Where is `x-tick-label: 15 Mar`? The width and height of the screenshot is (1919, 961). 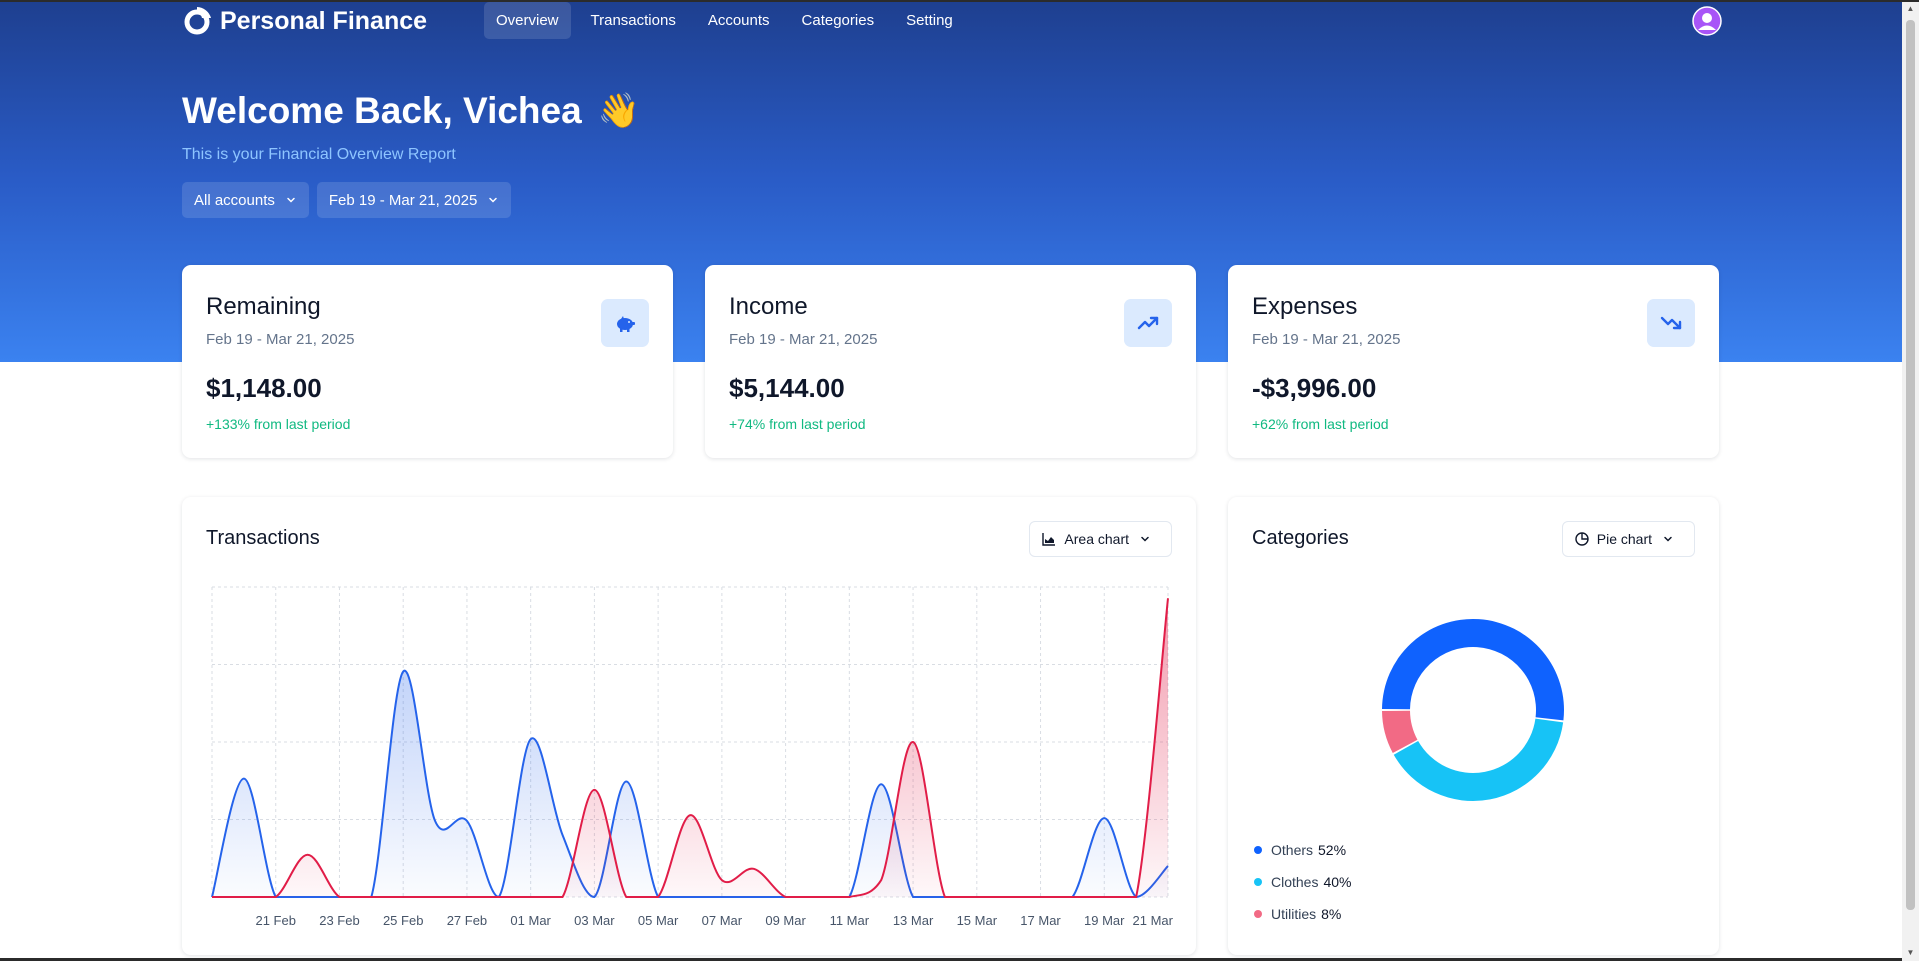
x-tick-label: 15 Mar is located at coordinates (977, 920).